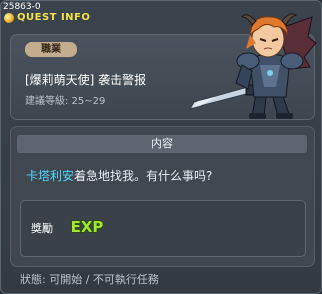  I want to click on npc-character-illustration, so click(252, 66).